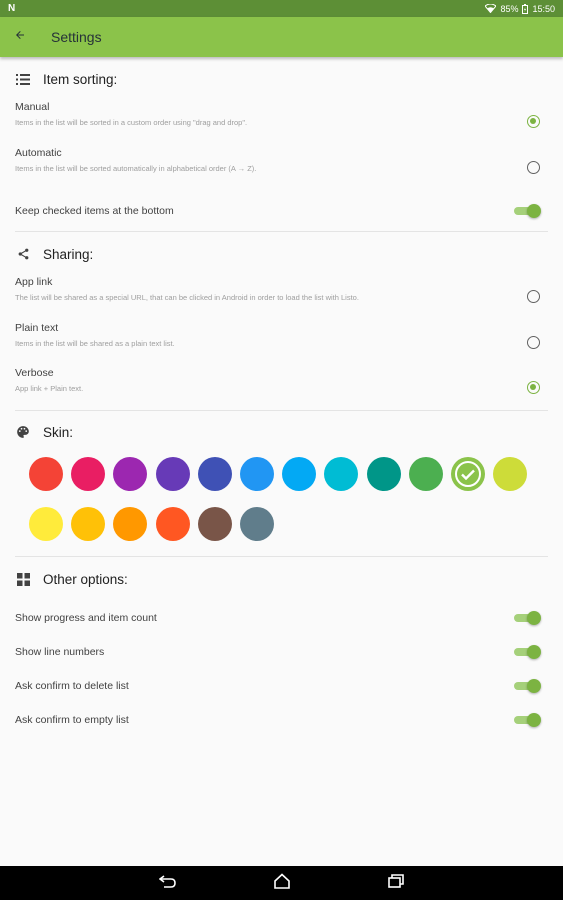 Image resolution: width=563 pixels, height=900 pixels. I want to click on show-line-numbers-switch, so click(527, 652).